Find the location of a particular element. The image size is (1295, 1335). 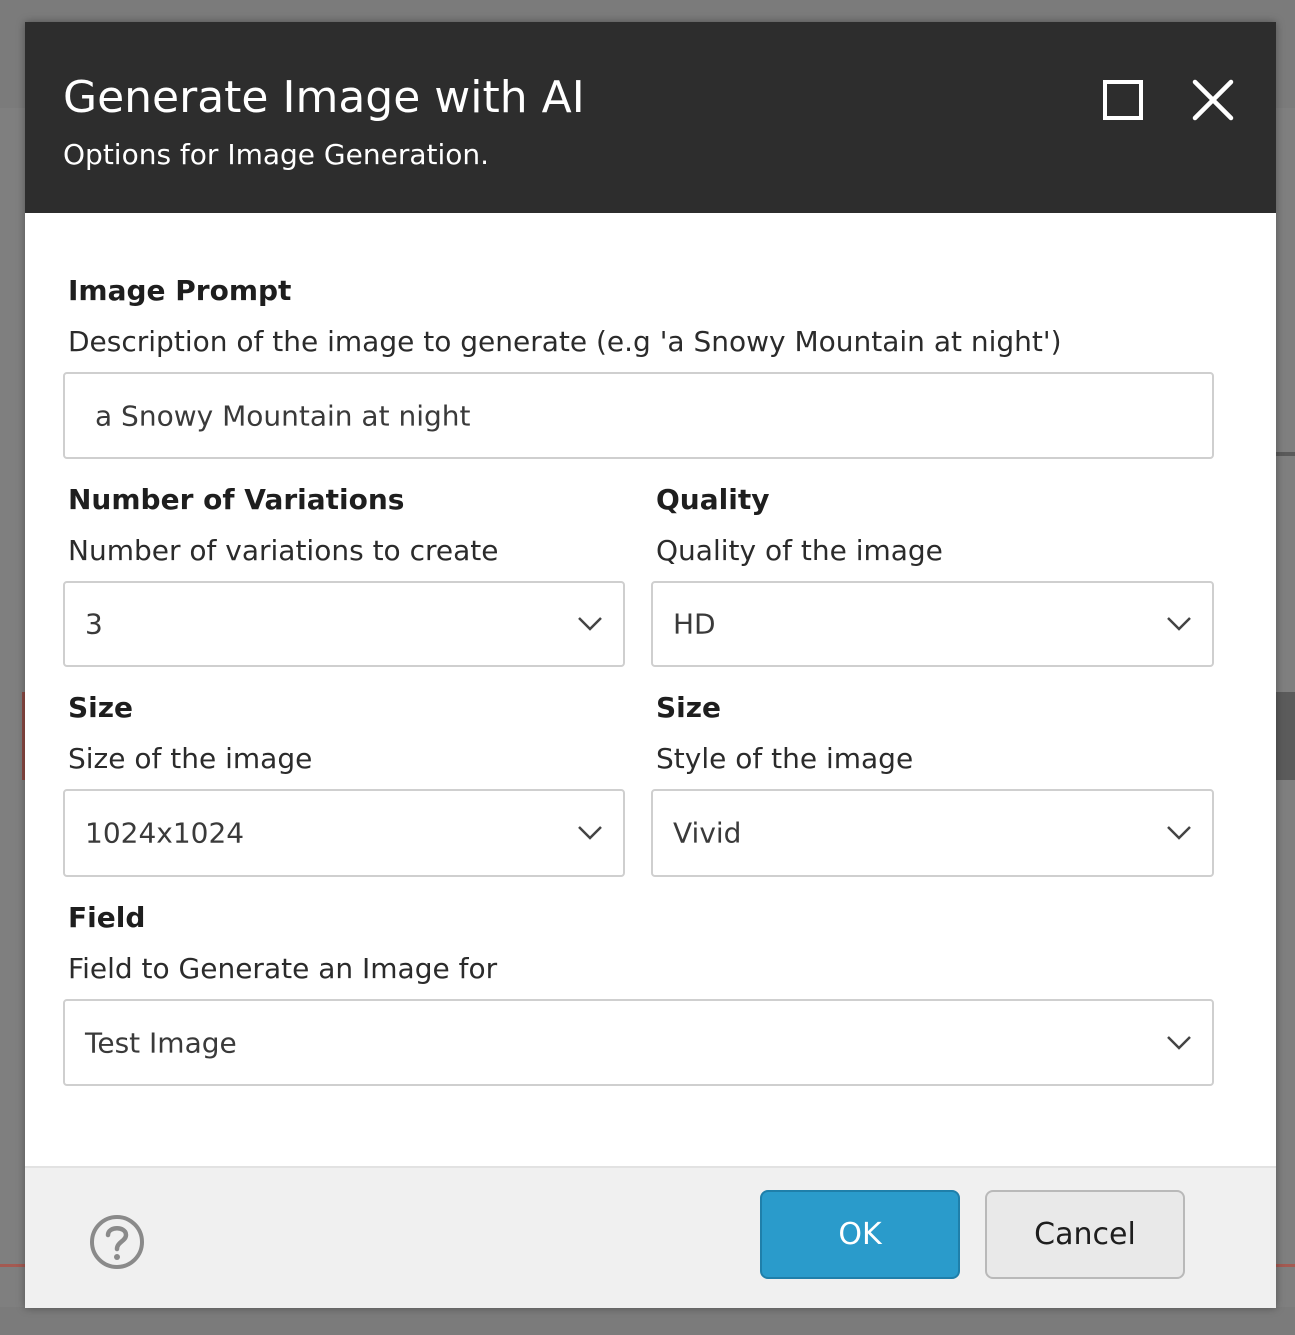

target-field-select: Test Image is located at coordinates (638, 1042).